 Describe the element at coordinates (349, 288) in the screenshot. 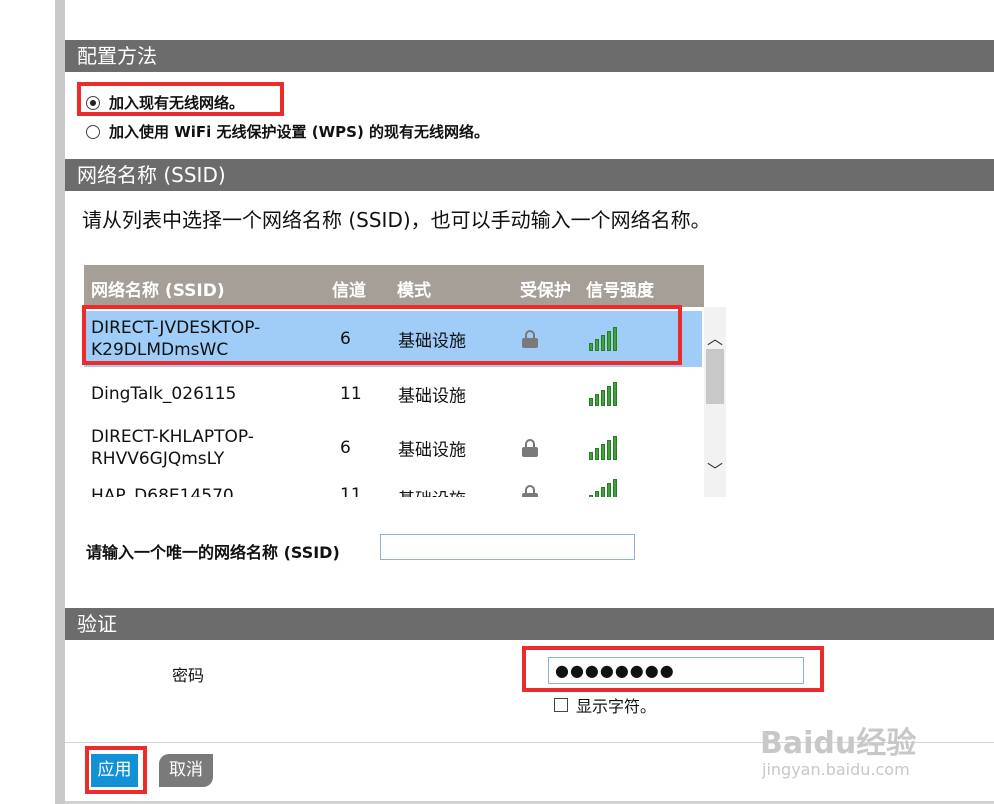

I see `col-header-channel: 信道` at that location.